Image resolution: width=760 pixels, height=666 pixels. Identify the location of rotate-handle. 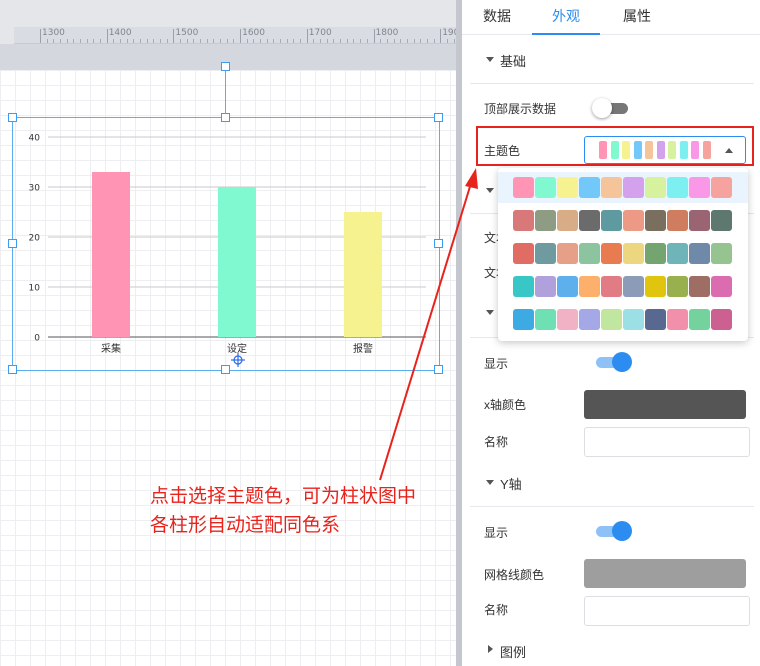
(225, 66).